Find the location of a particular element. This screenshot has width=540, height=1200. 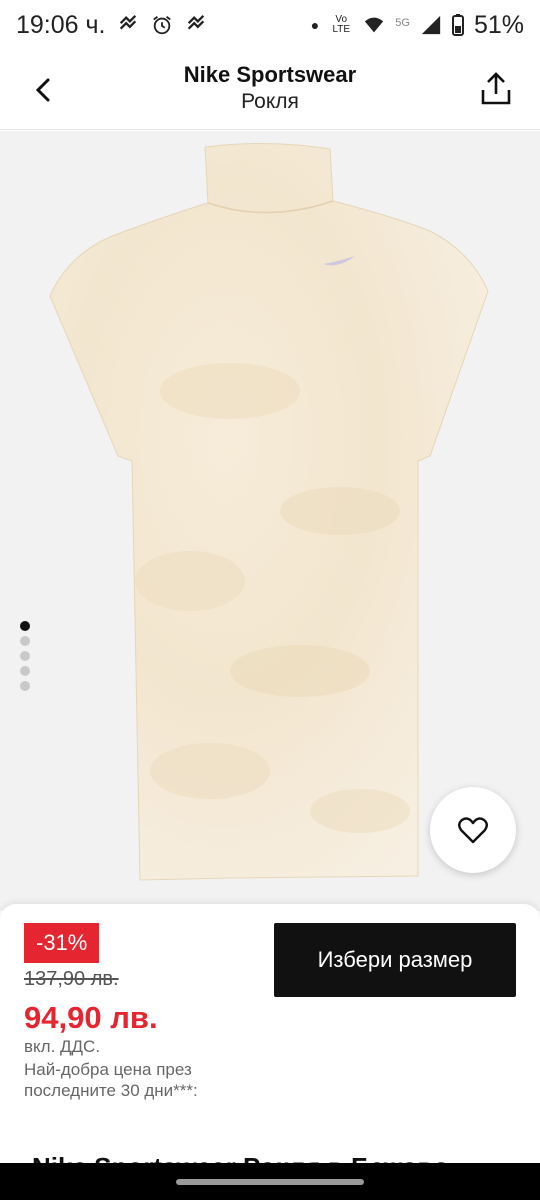

brand-title: Nike Sportswear is located at coordinates (270, 74).